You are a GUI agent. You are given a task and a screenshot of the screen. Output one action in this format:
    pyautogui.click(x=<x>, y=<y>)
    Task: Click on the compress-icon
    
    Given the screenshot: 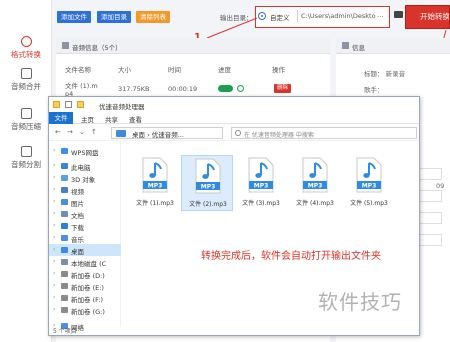 What is the action you would take?
    pyautogui.click(x=26, y=113)
    